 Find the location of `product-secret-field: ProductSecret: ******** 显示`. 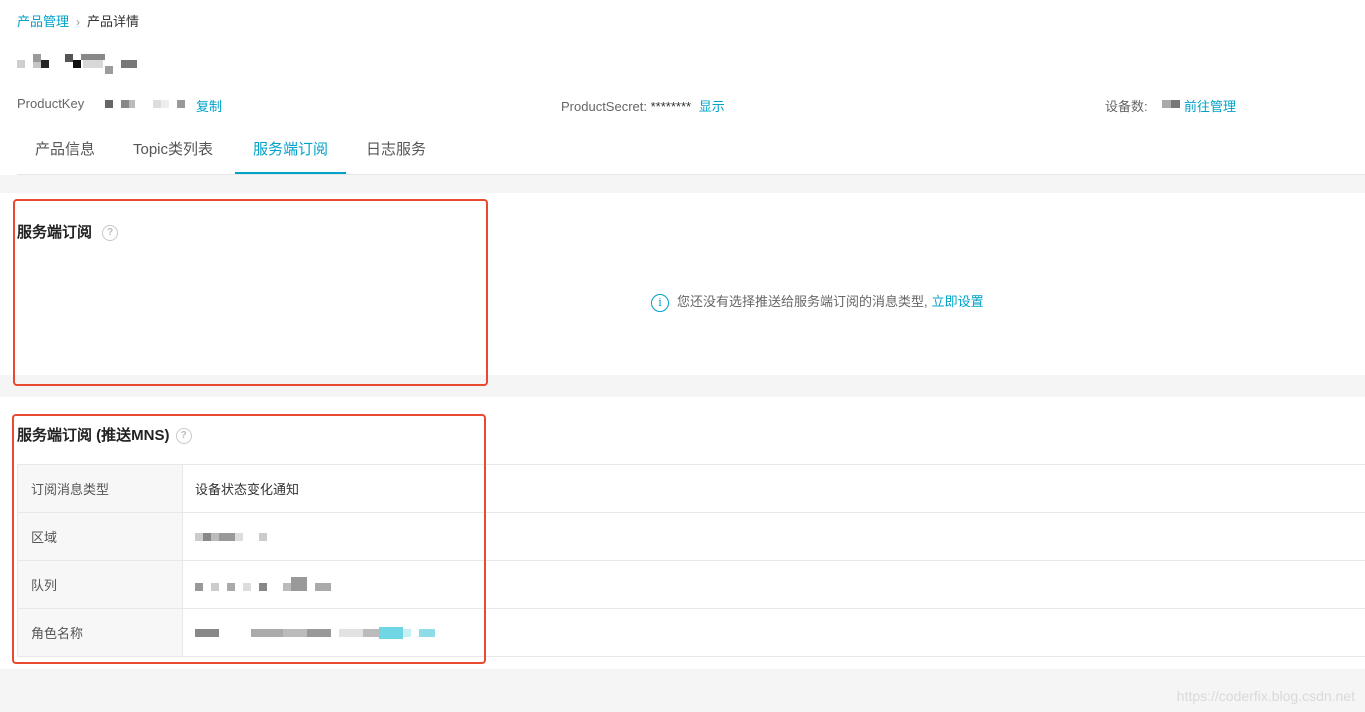

product-secret-field: ProductSecret: ******** 显示 is located at coordinates (643, 105).